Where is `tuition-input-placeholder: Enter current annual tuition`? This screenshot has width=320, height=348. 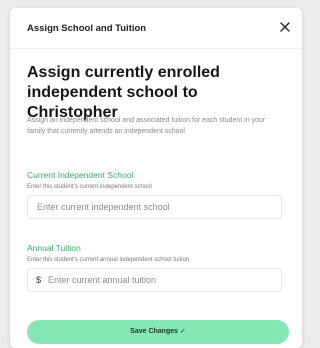
tuition-input-placeholder: Enter current annual tuition is located at coordinates (102, 280).